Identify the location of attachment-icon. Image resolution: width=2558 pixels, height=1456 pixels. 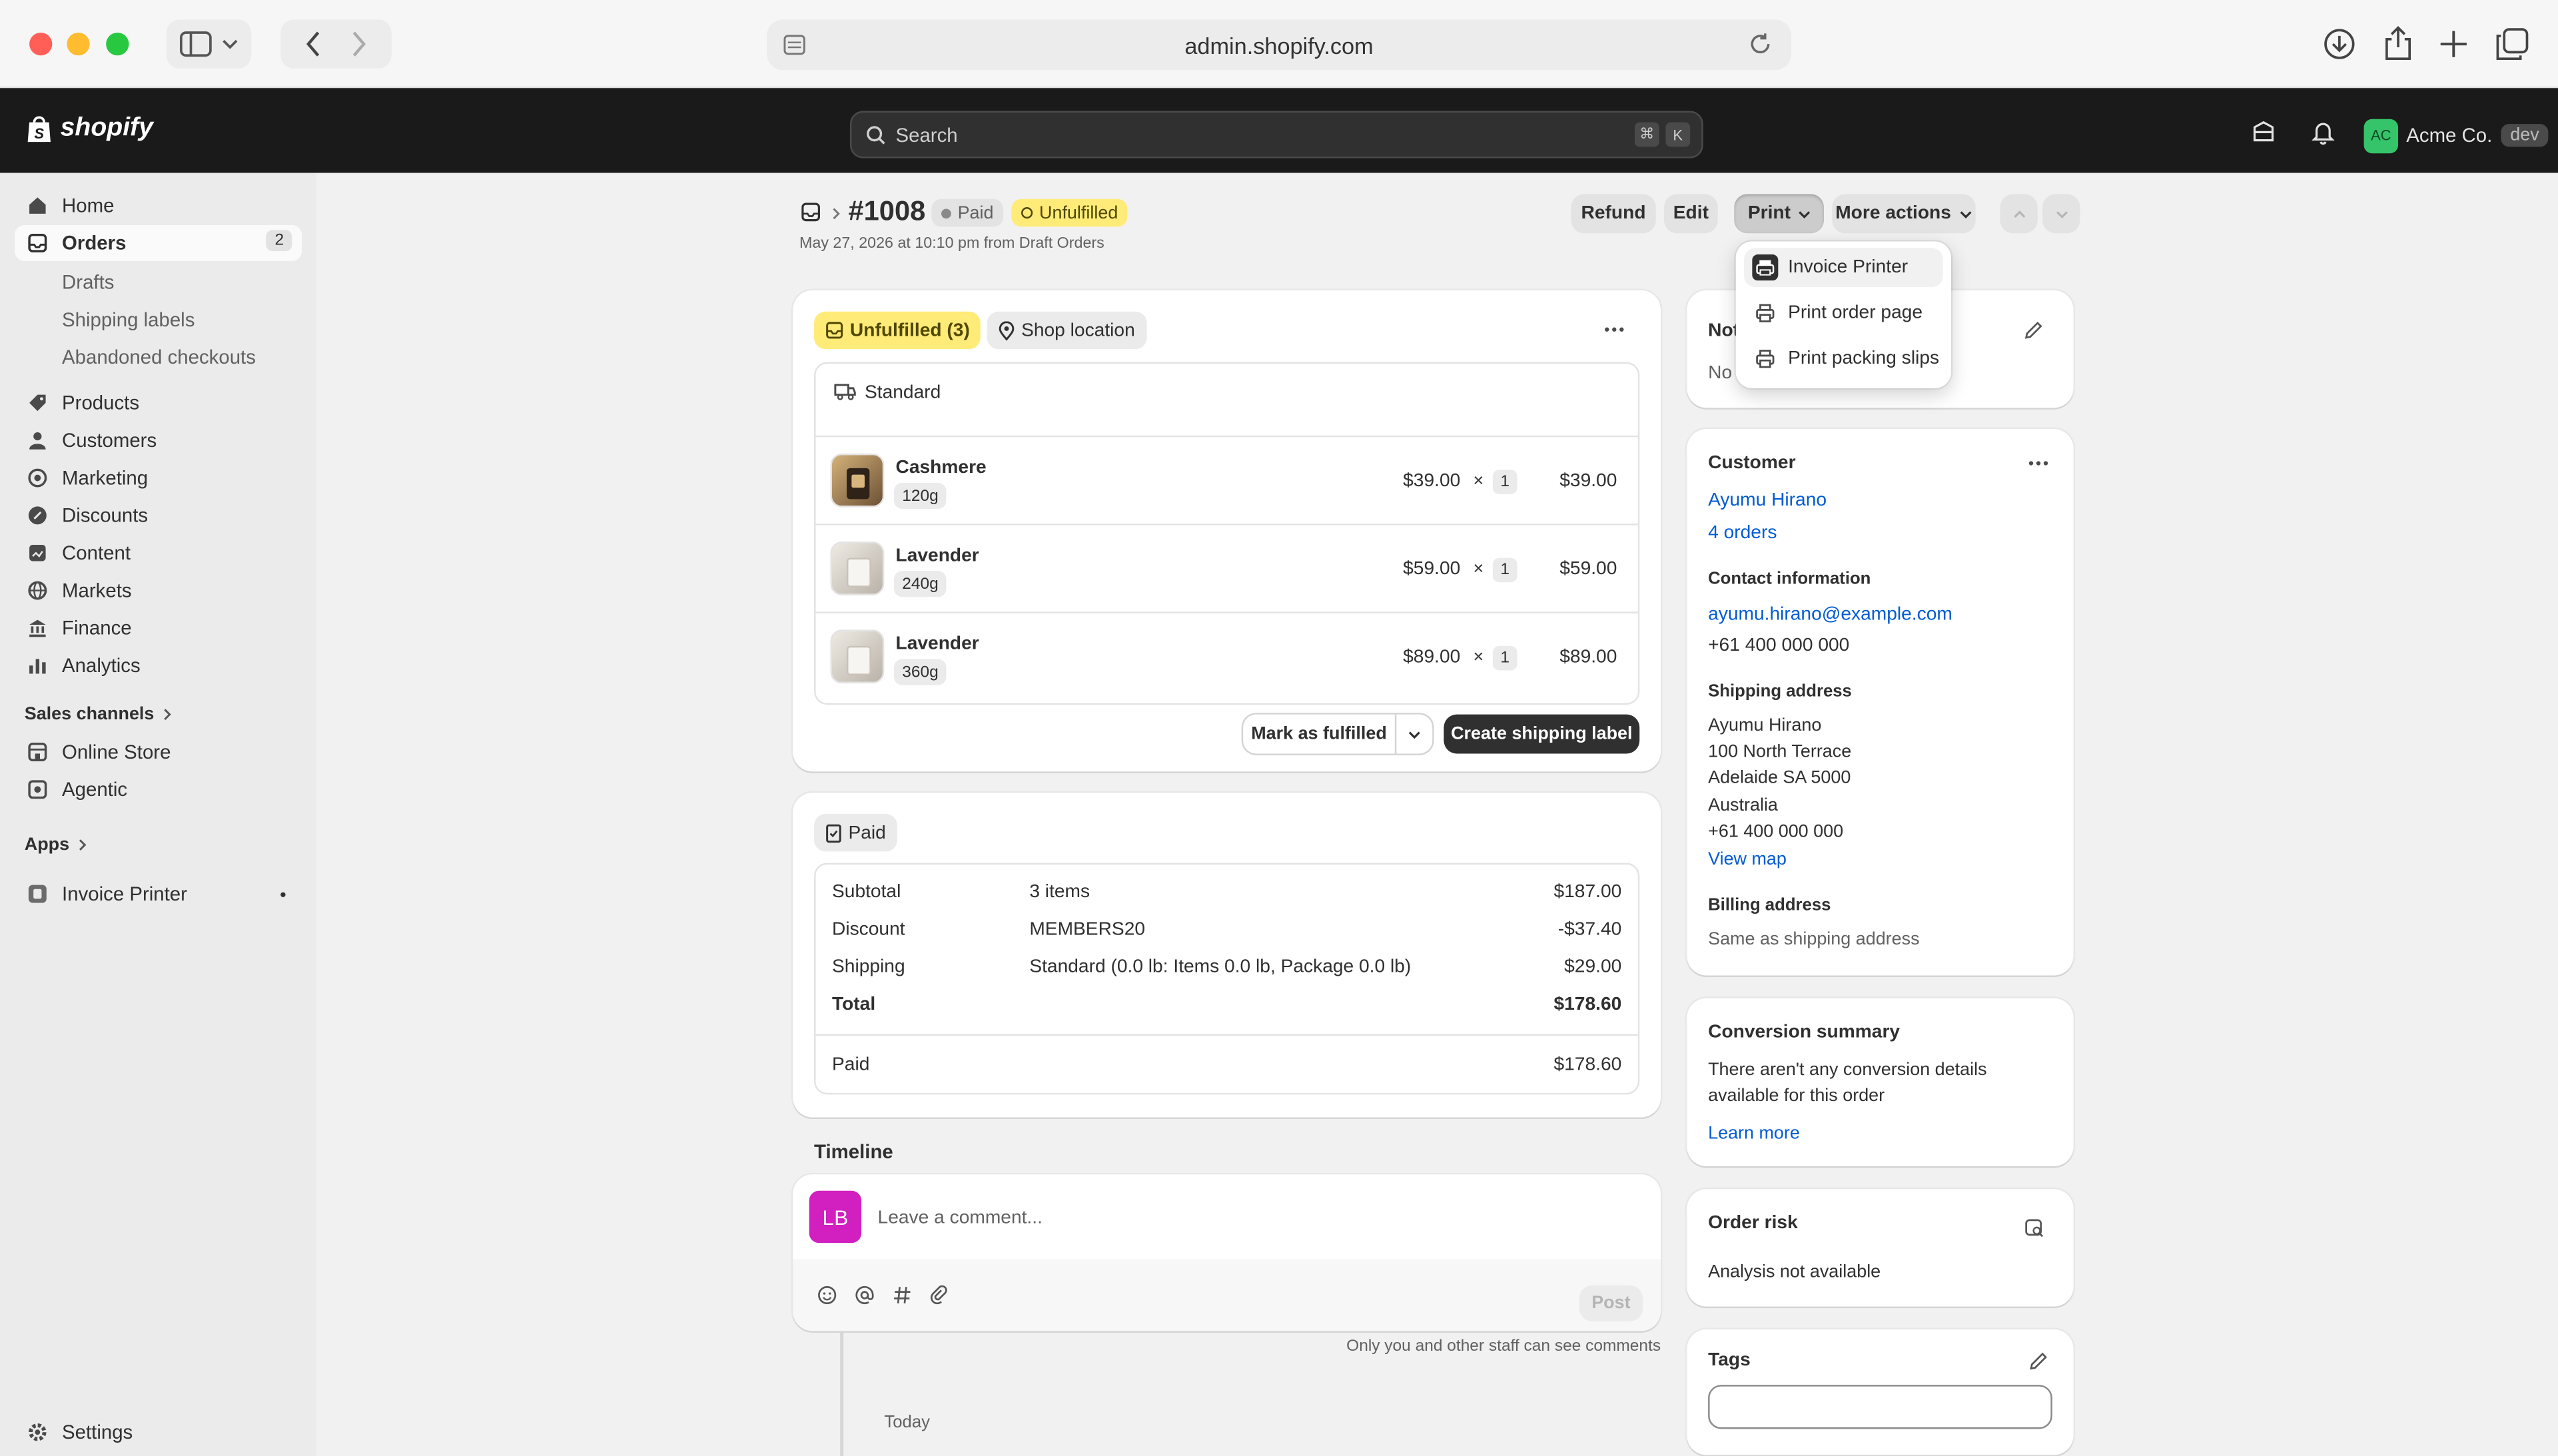
(939, 1295).